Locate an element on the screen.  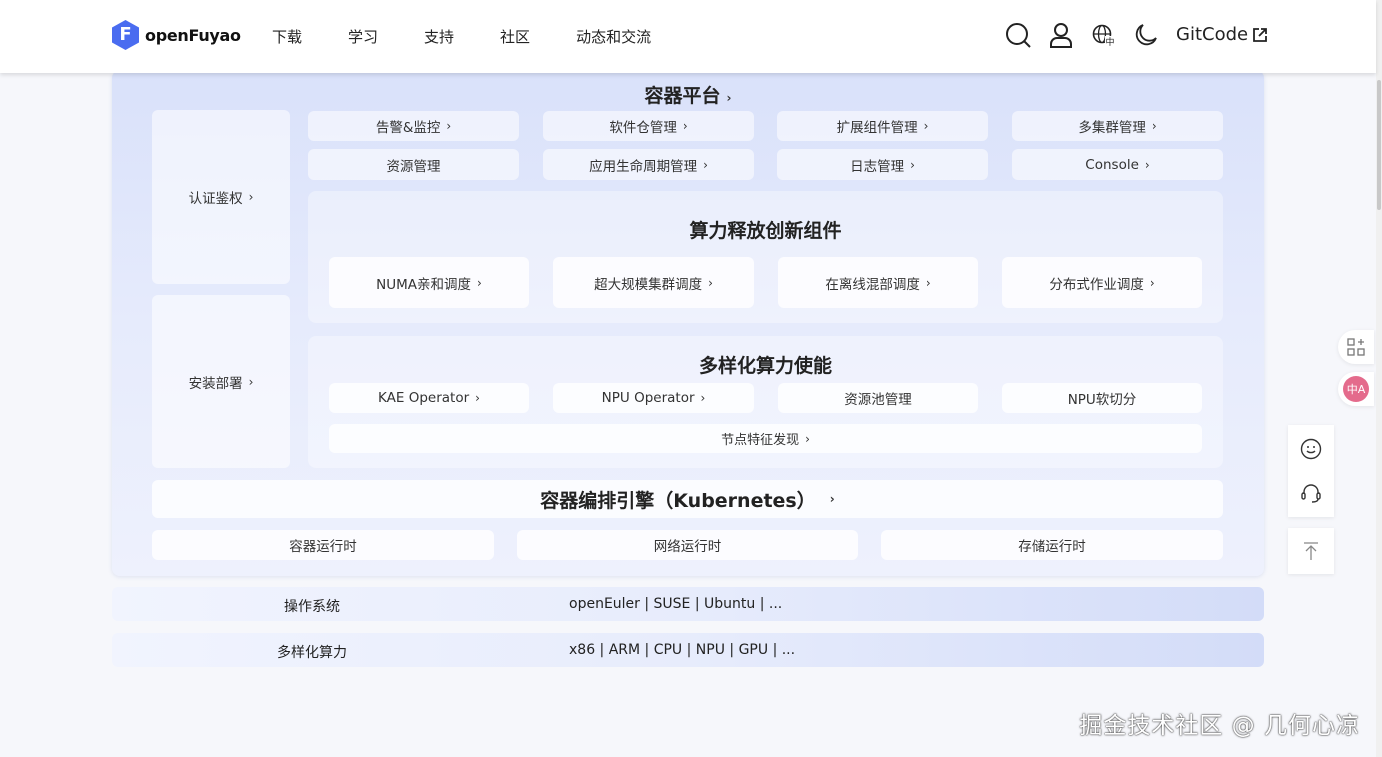
apps-add-icon is located at coordinates (1356, 347).